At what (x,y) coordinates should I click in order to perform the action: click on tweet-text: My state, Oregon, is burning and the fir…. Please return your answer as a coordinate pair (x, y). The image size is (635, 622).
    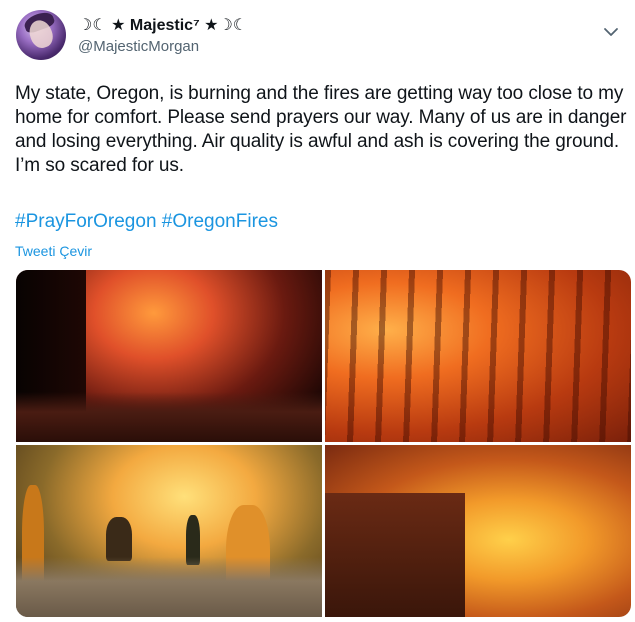
    Looking at the image, I should click on (321, 129).